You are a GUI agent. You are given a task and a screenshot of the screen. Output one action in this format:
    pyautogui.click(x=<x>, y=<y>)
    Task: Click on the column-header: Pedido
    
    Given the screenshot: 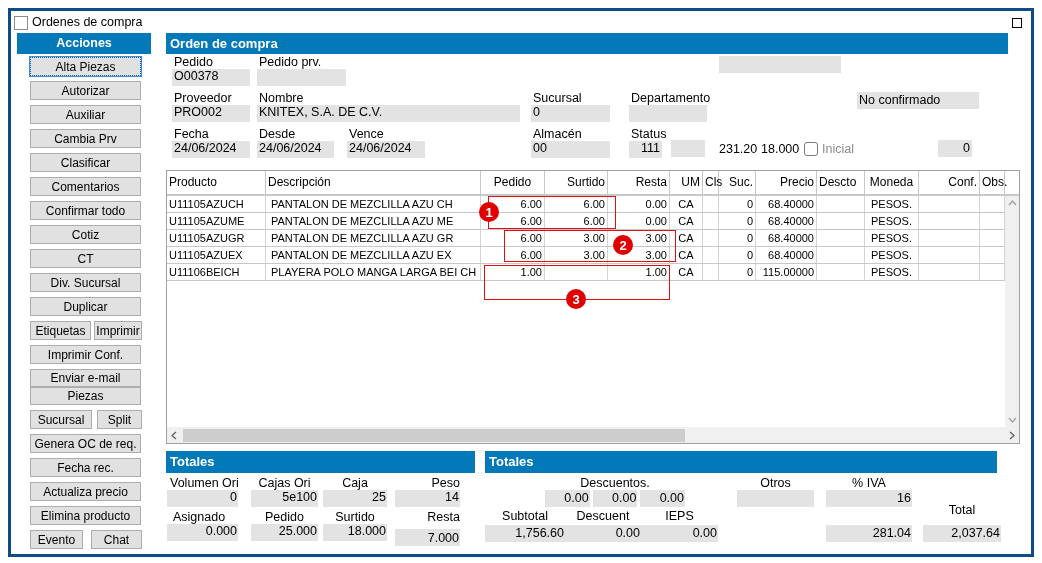 What is the action you would take?
    pyautogui.click(x=513, y=182)
    